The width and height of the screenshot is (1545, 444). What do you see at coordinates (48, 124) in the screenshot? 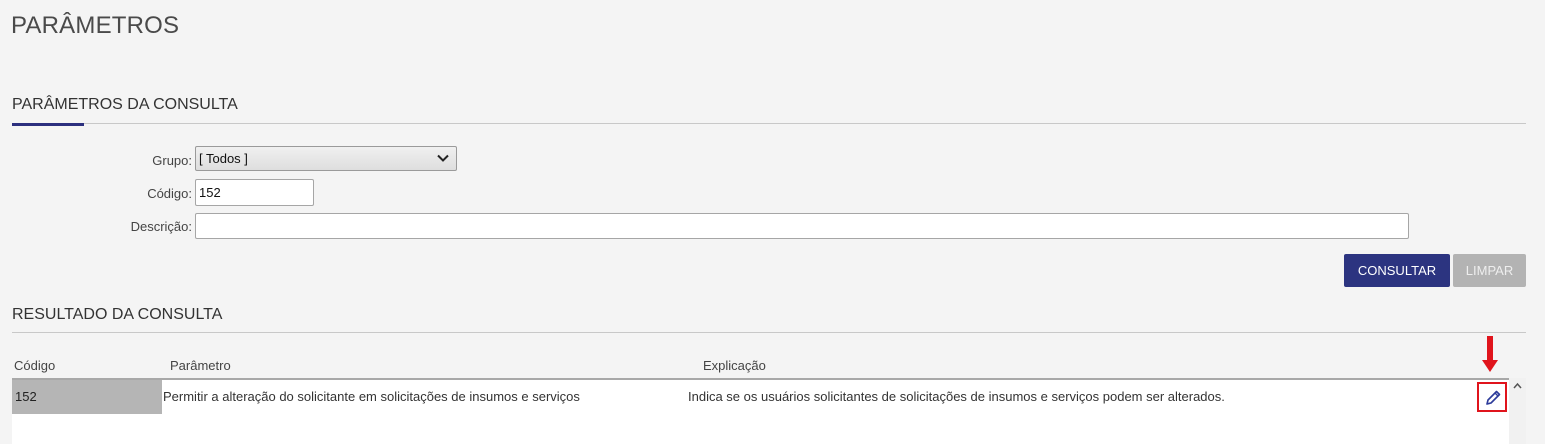
I see `query-section-accent` at bounding box center [48, 124].